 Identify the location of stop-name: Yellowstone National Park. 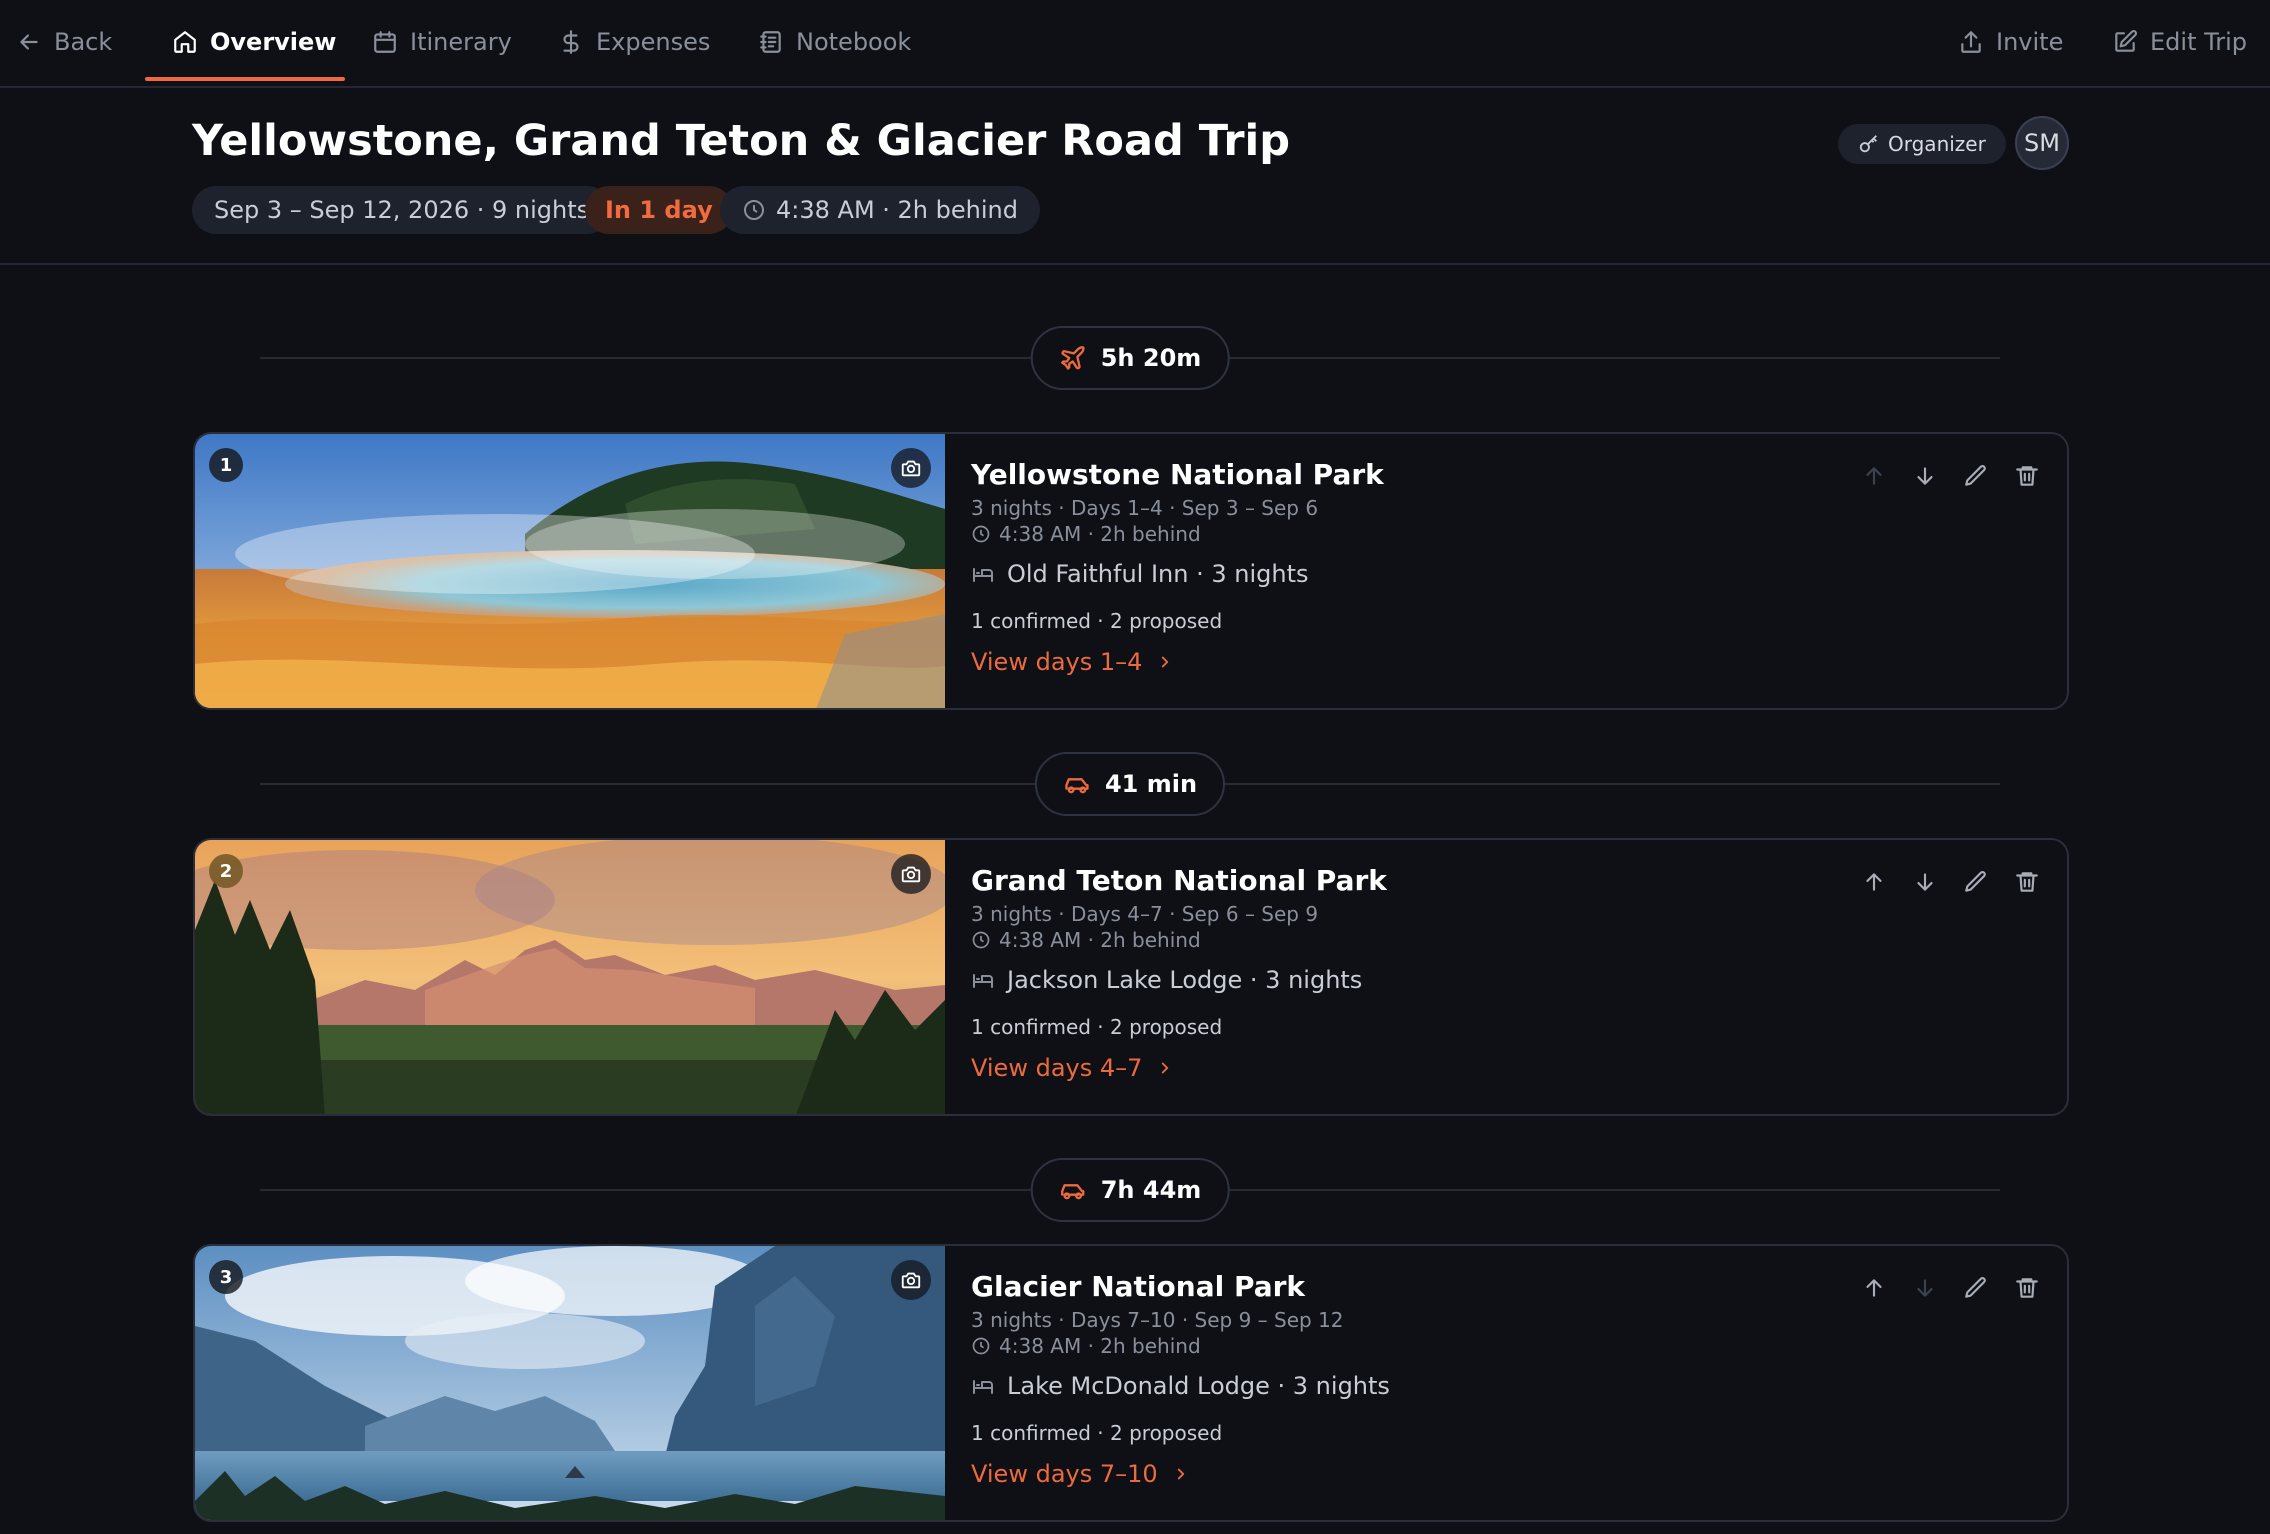
(1177, 474).